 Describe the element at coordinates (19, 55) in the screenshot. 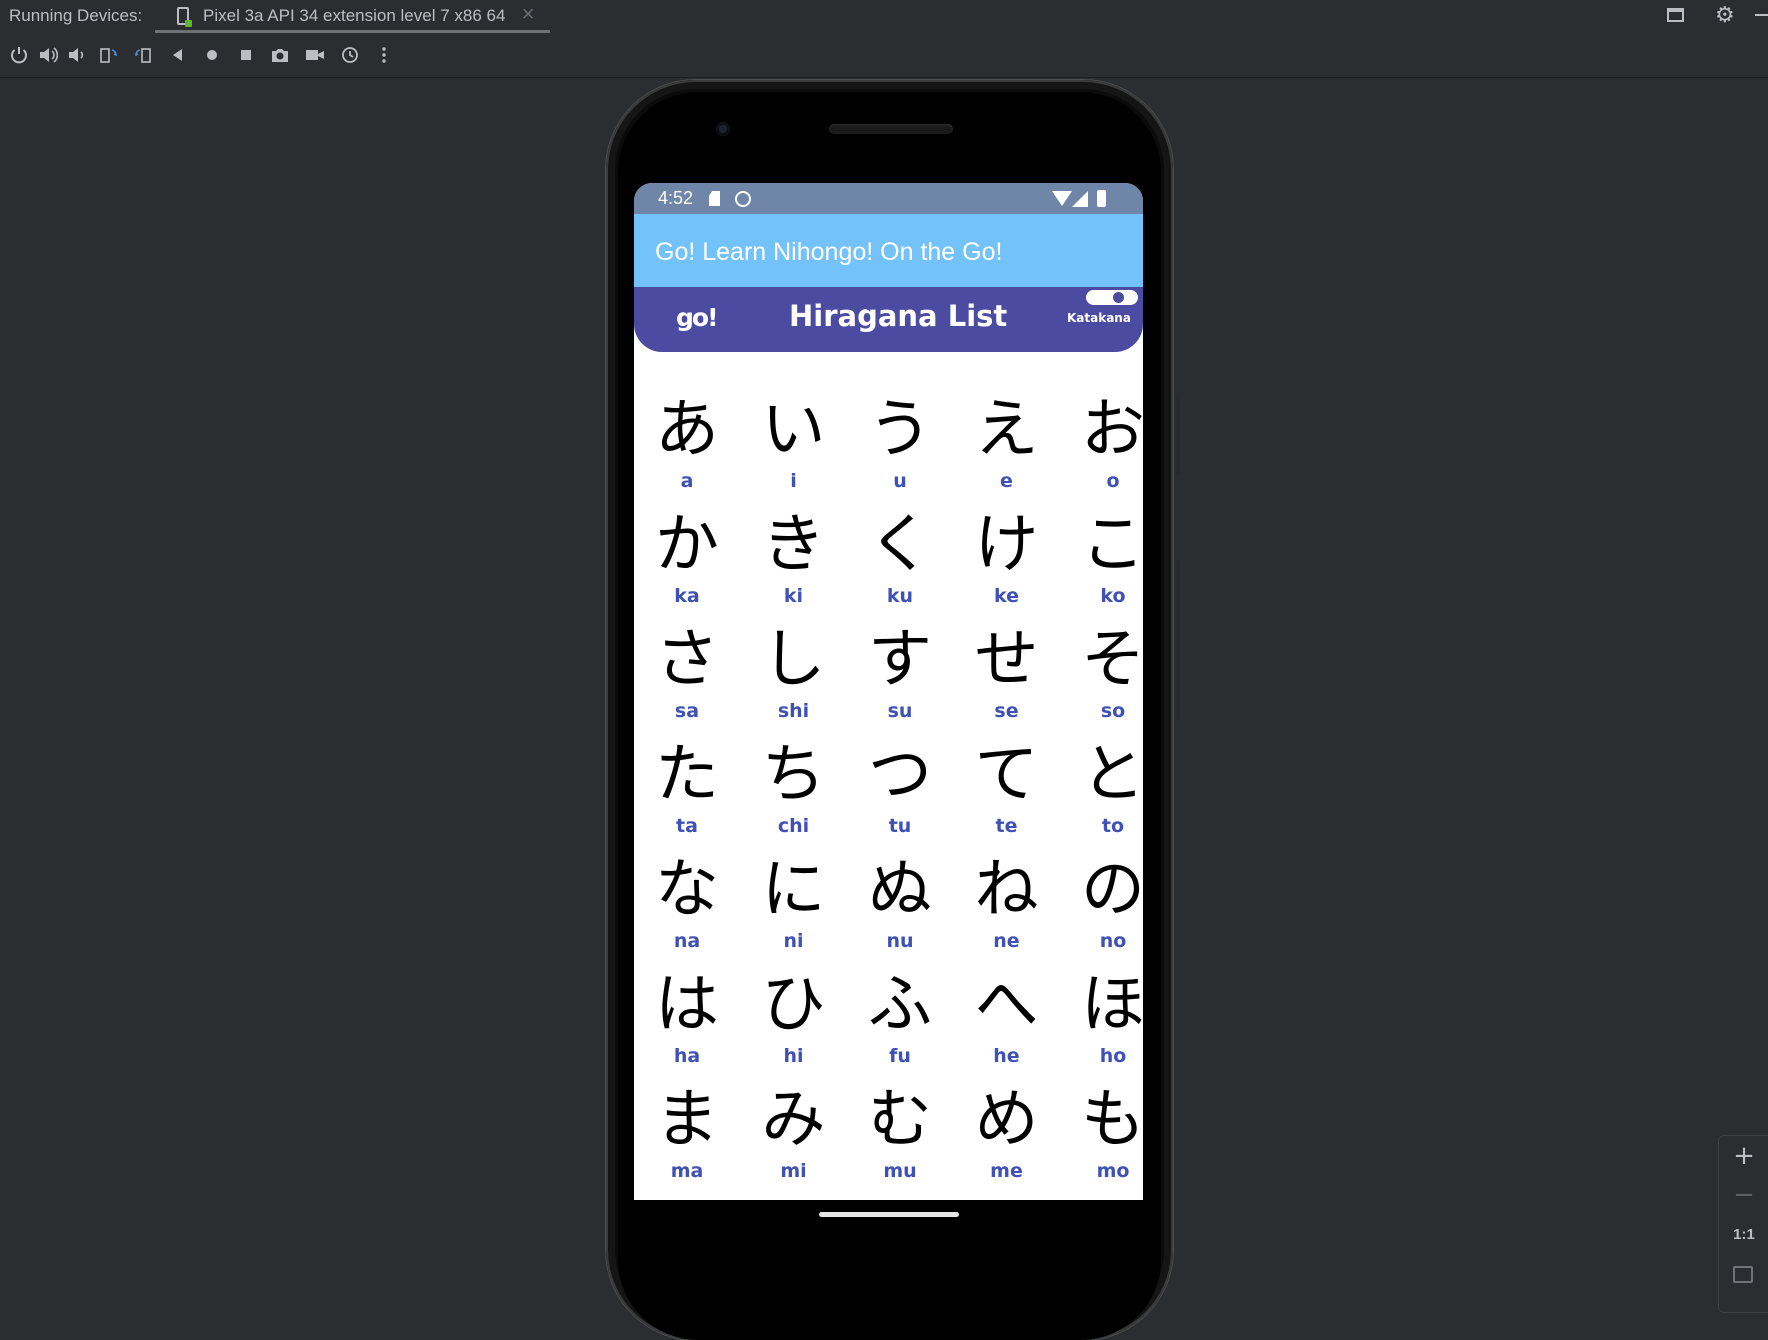

I see `power-icon` at that location.